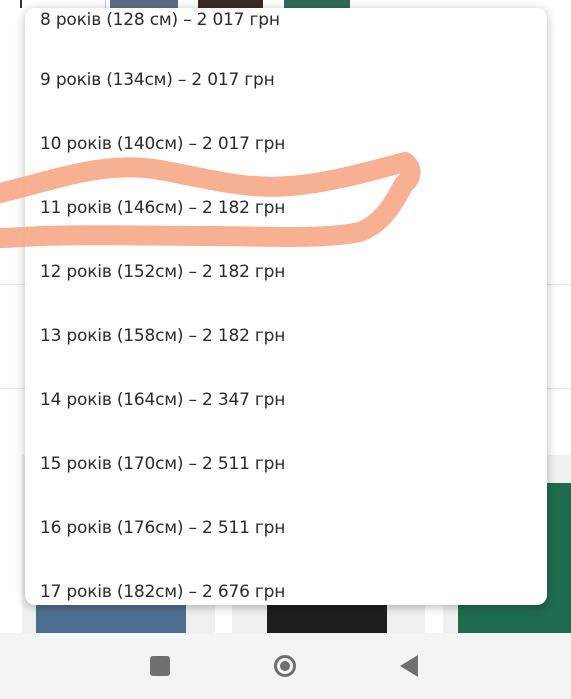 Image resolution: width=571 pixels, height=699 pixels. I want to click on size-option: 14 років (164см) – 2 347 грн, so click(162, 400).